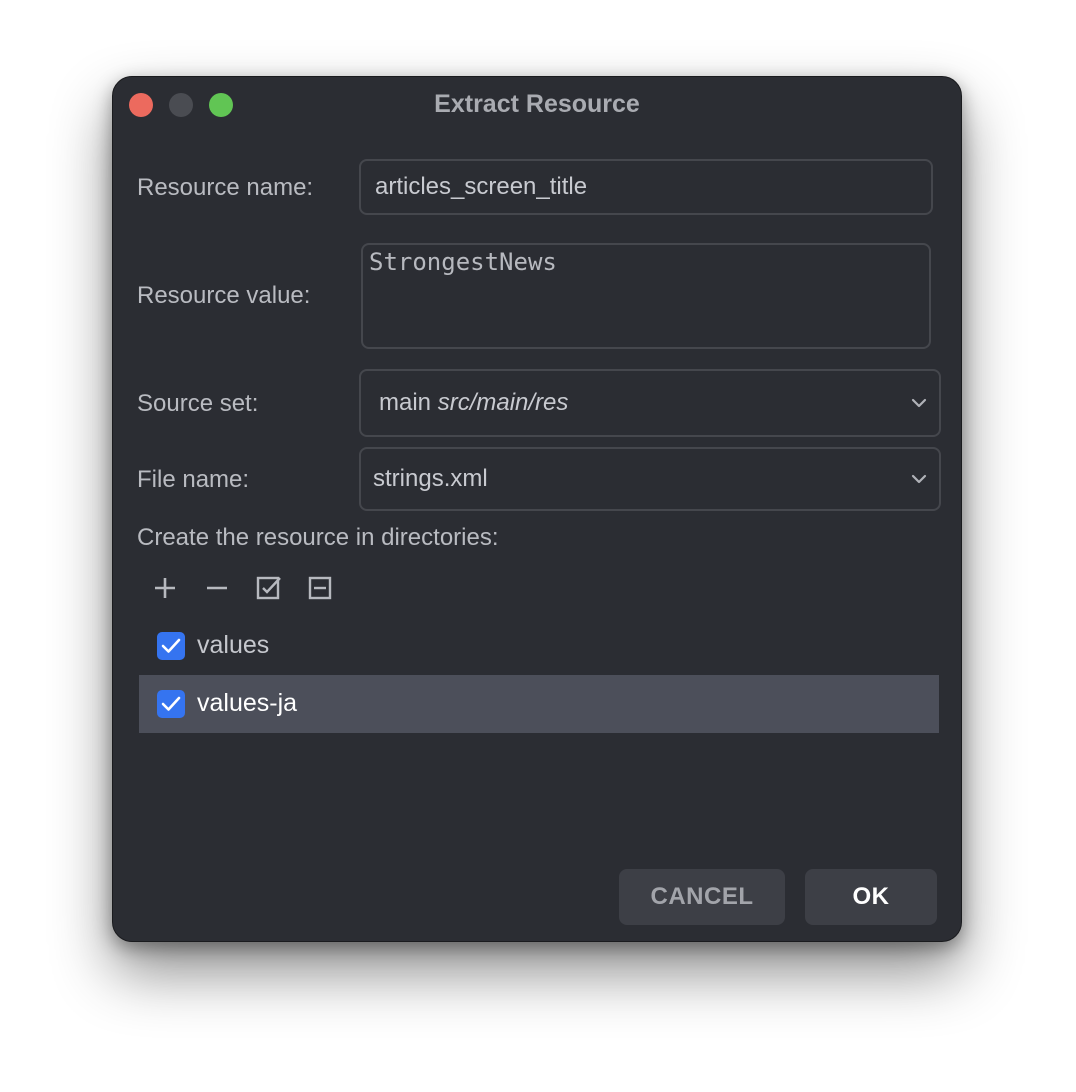 The image size is (1076, 1092). Describe the element at coordinates (539, 646) in the screenshot. I see `directory-row-values: values` at that location.